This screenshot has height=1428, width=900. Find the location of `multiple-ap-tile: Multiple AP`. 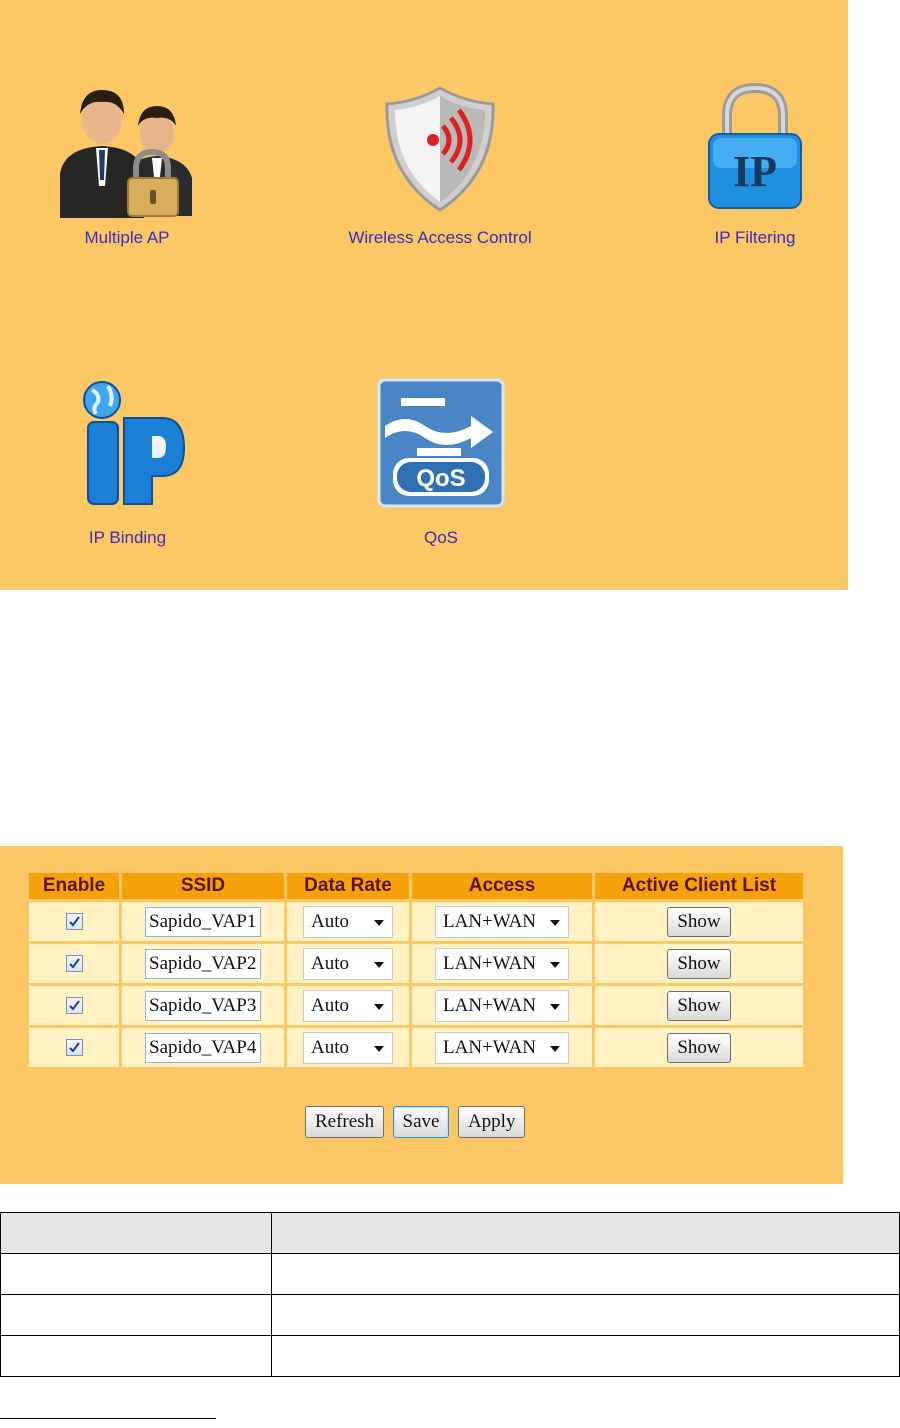

multiple-ap-tile: Multiple AP is located at coordinates (127, 166).